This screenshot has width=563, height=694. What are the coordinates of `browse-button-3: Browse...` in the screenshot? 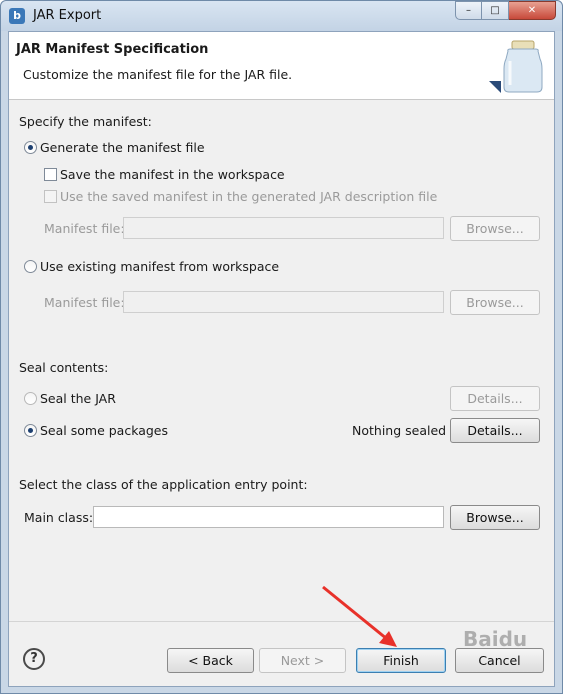 It's located at (495, 517).